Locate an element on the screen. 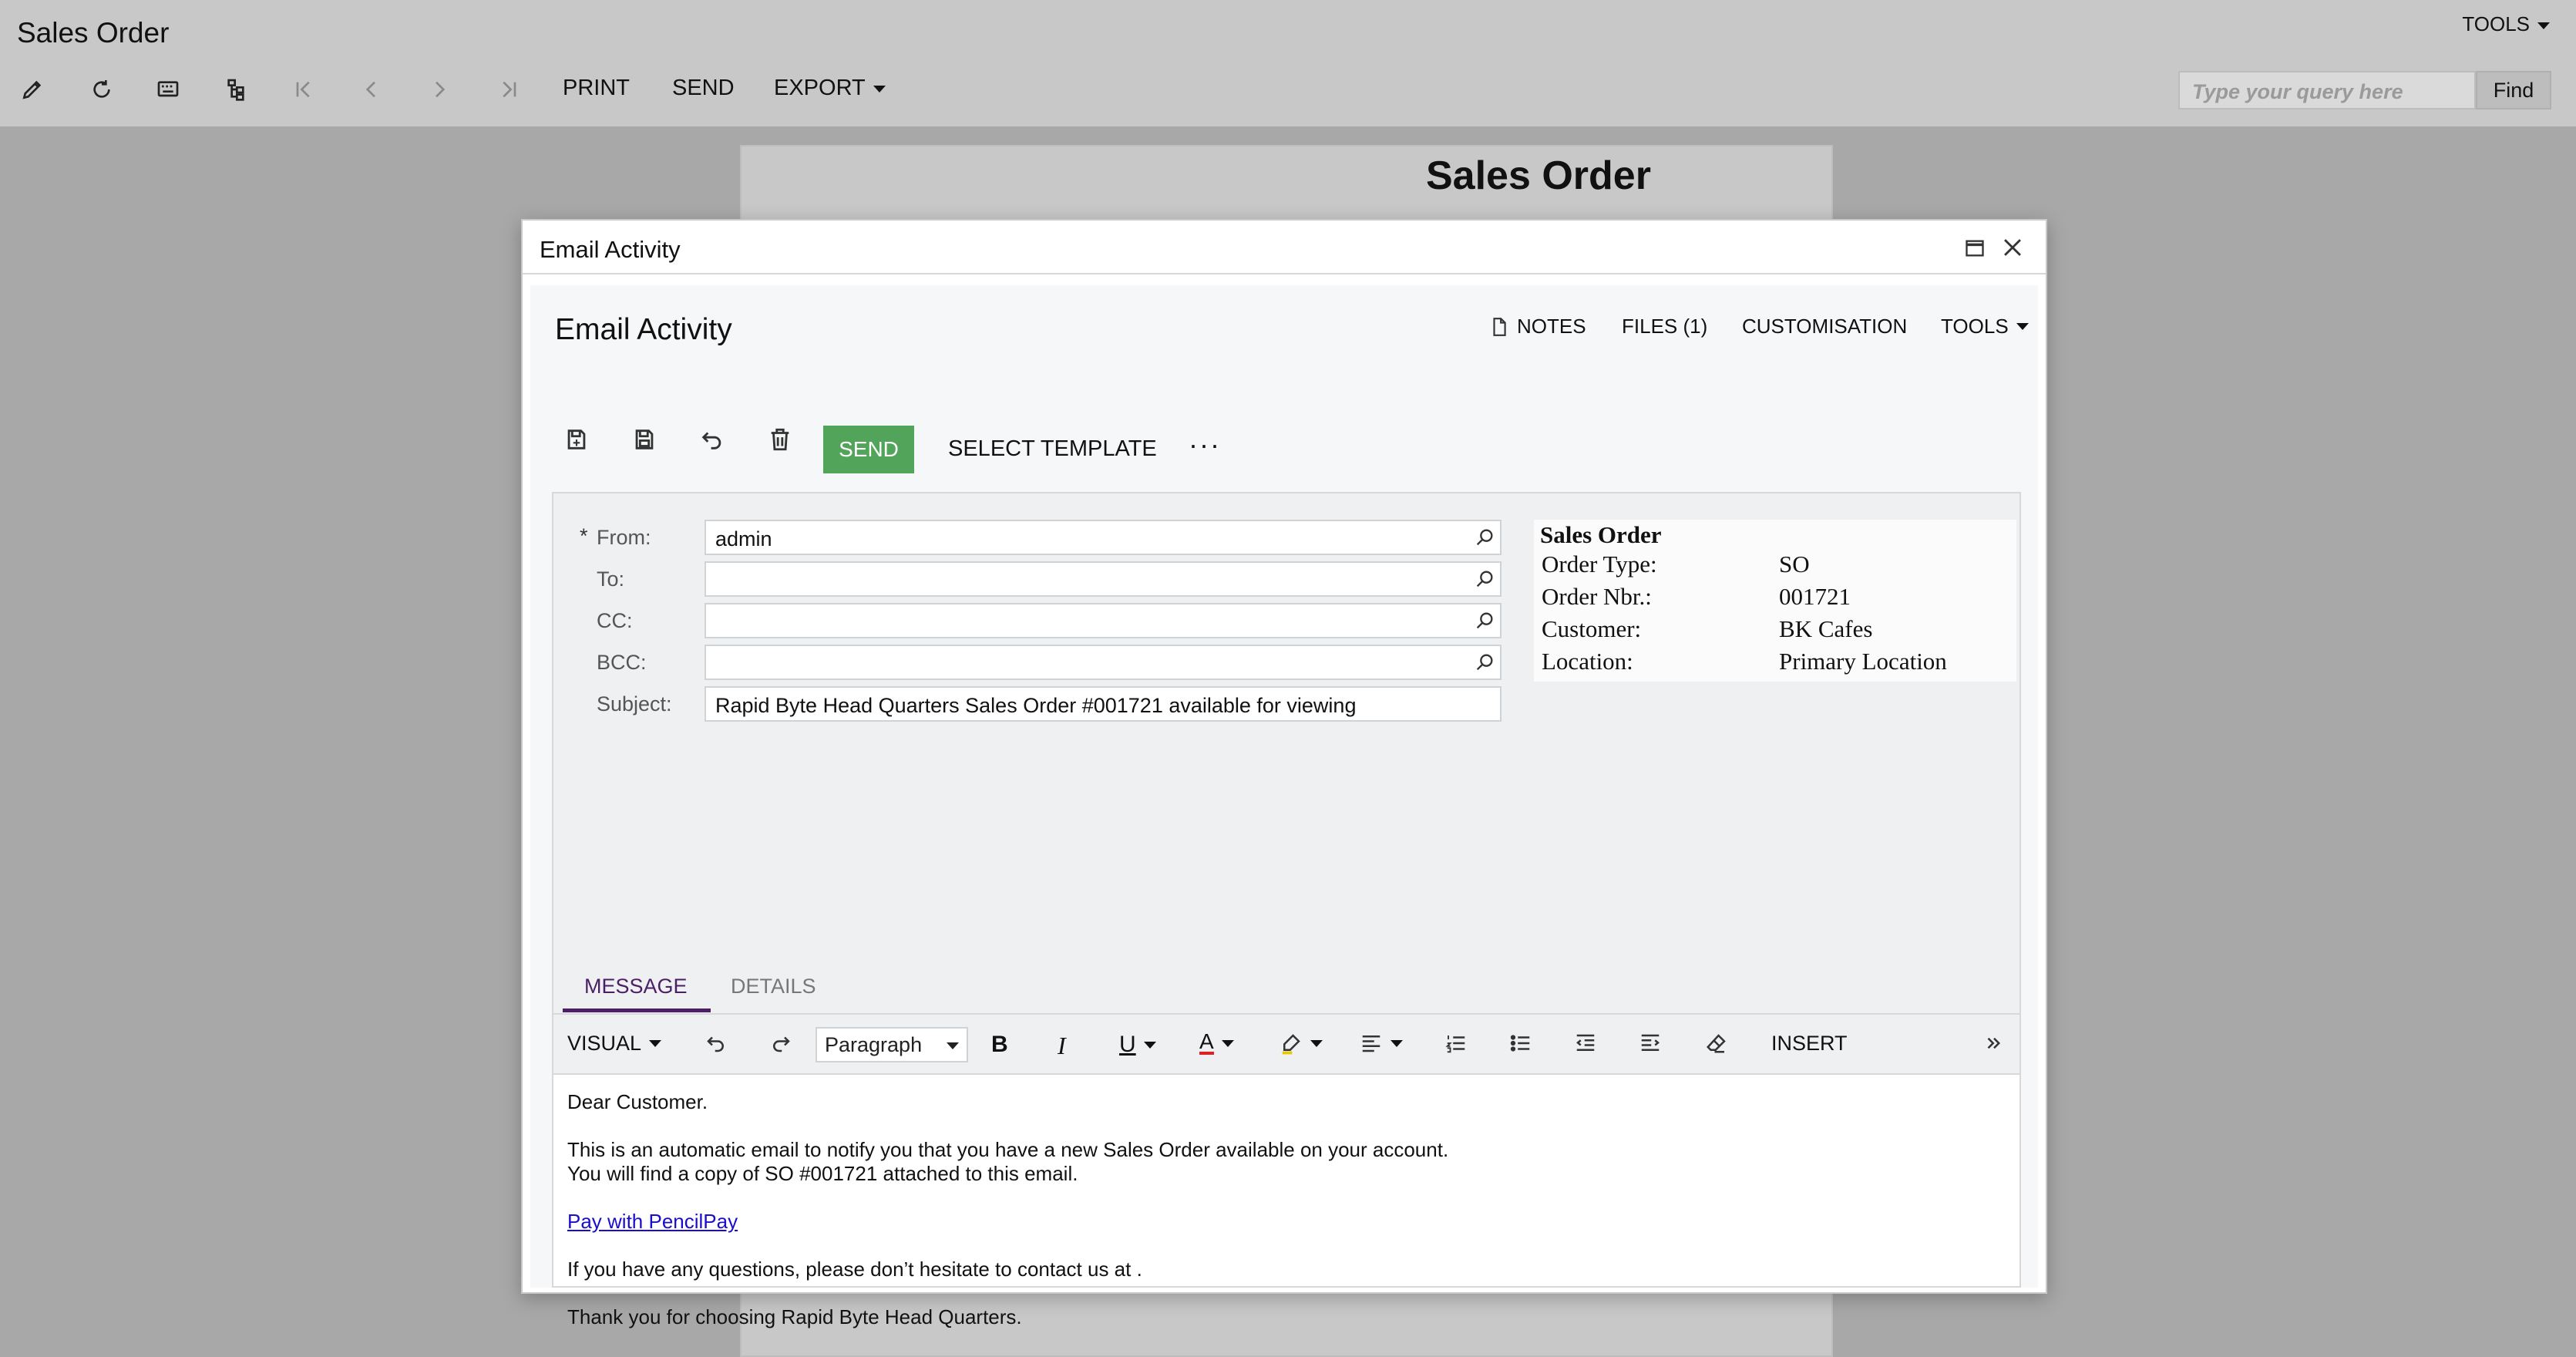 The width and height of the screenshot is (2576, 1357). info-value-location: Primary Location is located at coordinates (1863, 661).